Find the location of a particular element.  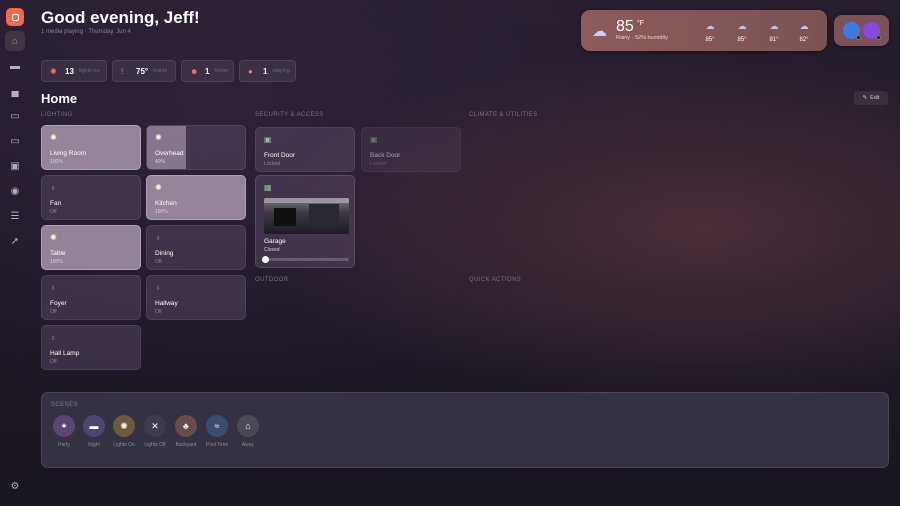

light-name: Dining is located at coordinates (164, 253).